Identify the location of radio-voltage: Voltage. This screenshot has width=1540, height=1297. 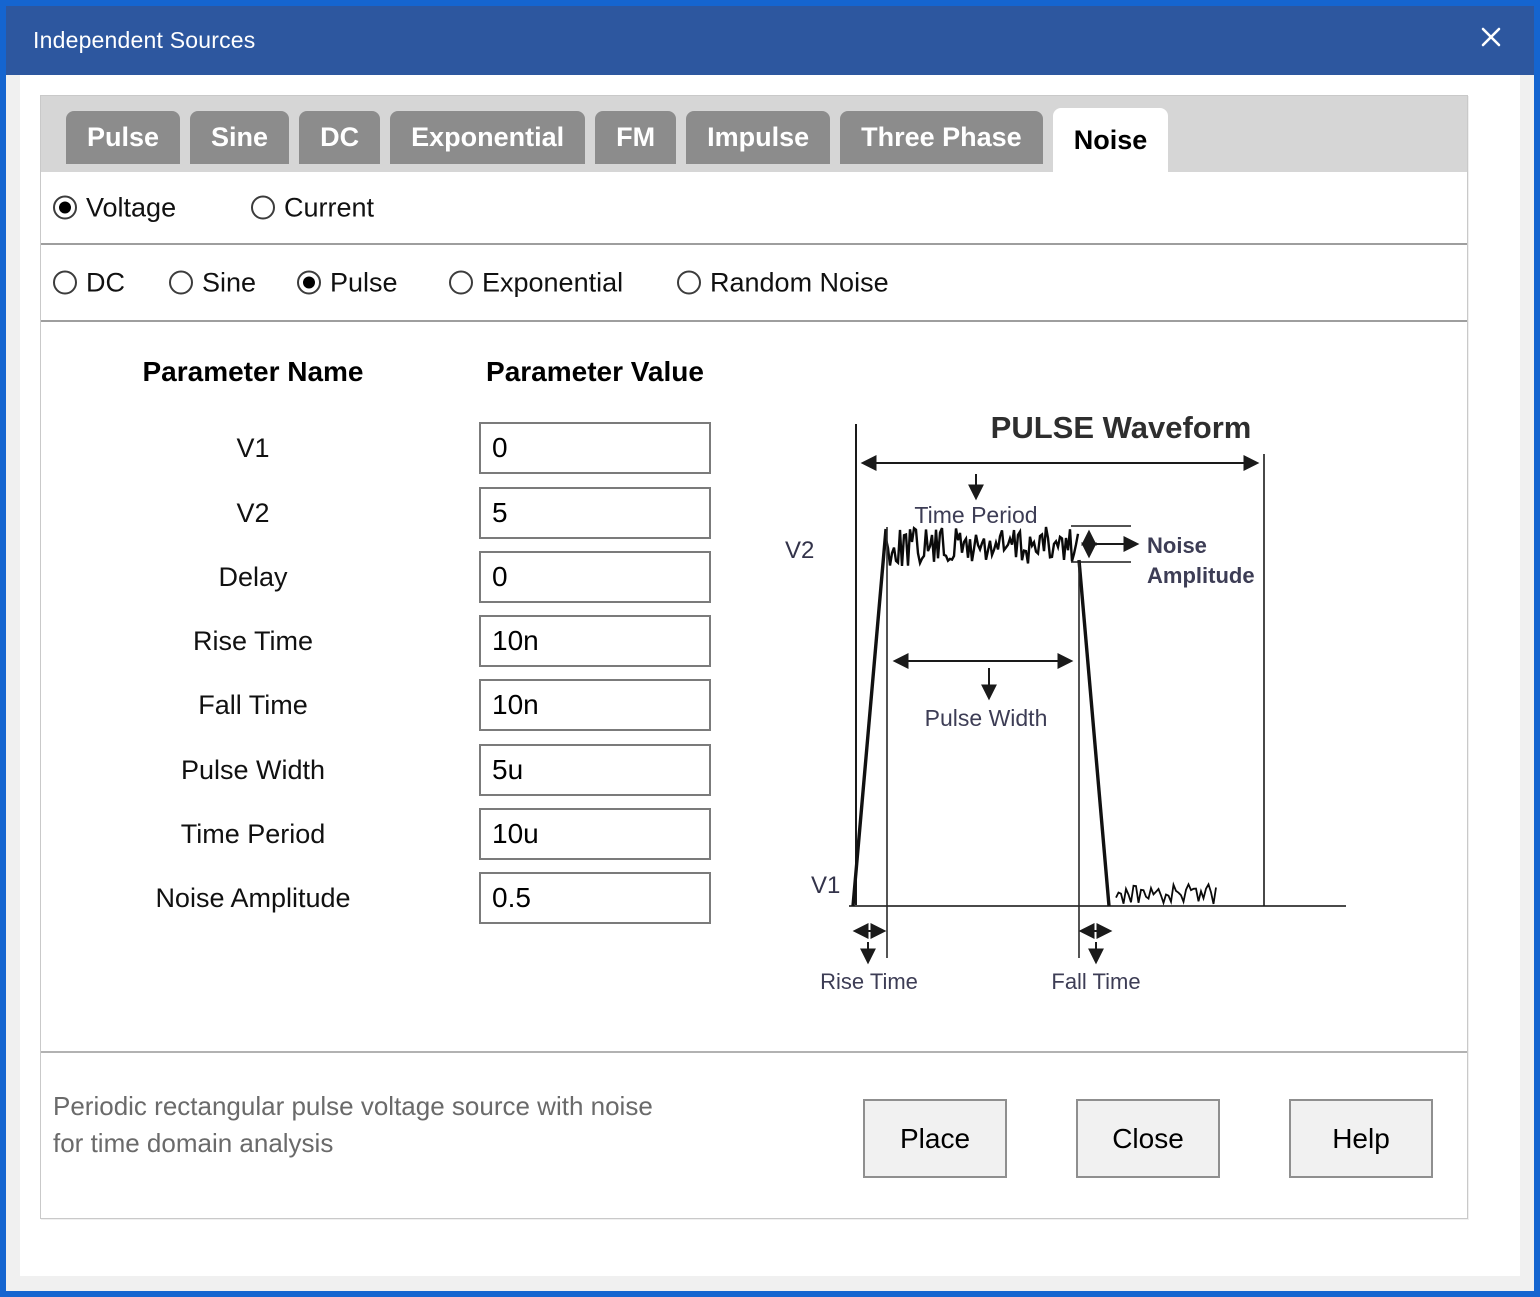
(114, 207).